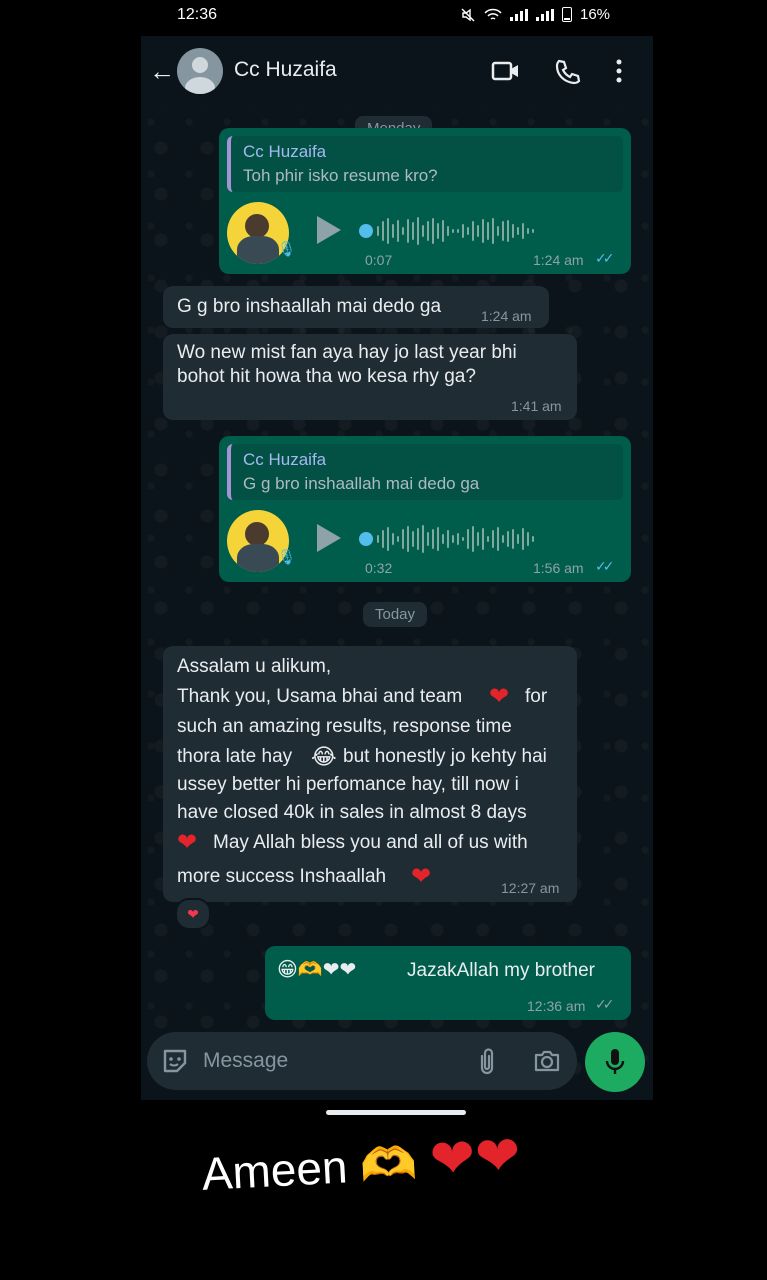  Describe the element at coordinates (493, 14) in the screenshot. I see `wifi-icon` at that location.